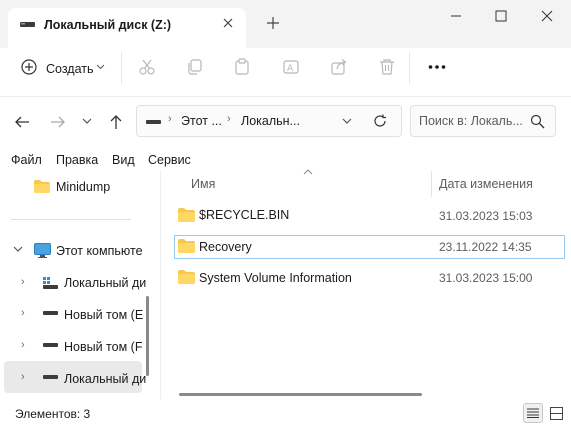  What do you see at coordinates (537, 121) in the screenshot?
I see `search-icon` at bounding box center [537, 121].